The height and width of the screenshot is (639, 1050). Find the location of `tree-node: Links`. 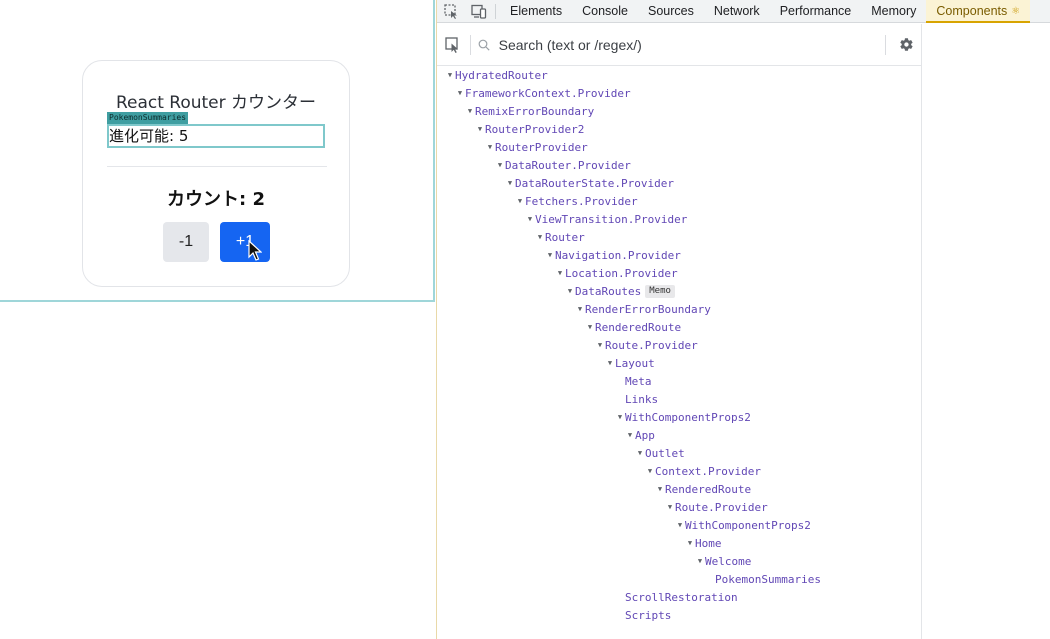

tree-node: Links is located at coordinates (636, 399).